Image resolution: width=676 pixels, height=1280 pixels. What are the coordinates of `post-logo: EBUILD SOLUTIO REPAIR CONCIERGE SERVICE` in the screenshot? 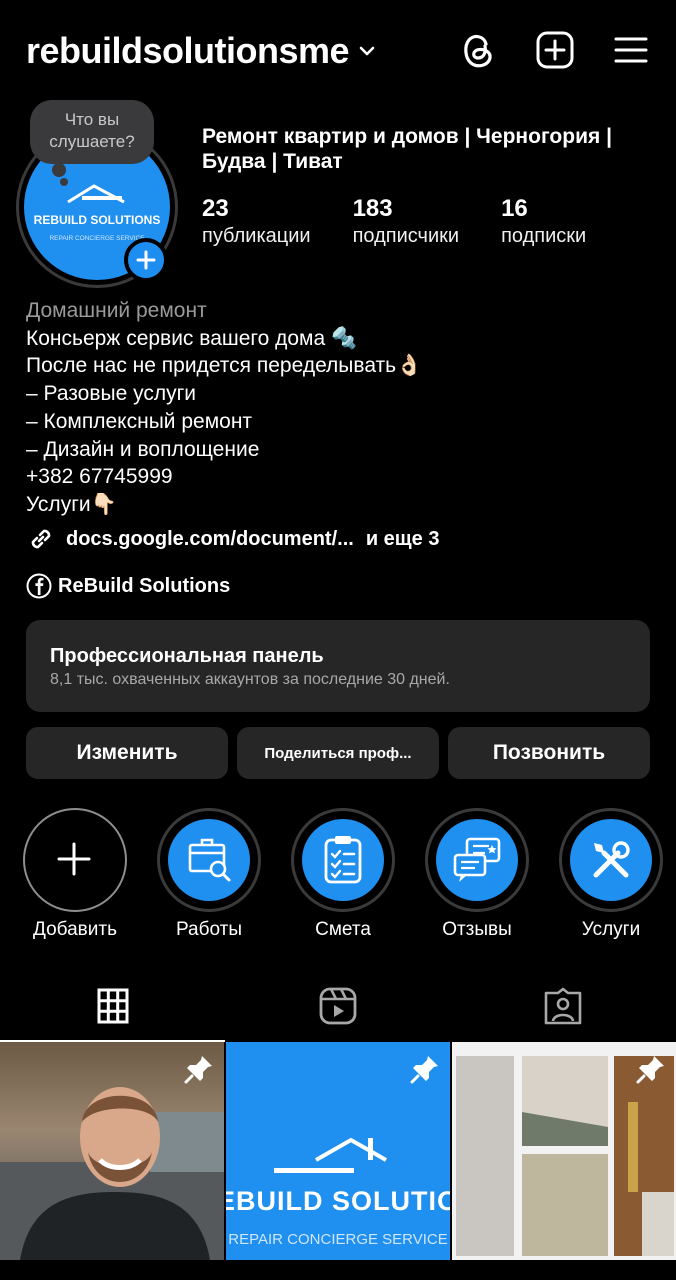 It's located at (338, 1151).